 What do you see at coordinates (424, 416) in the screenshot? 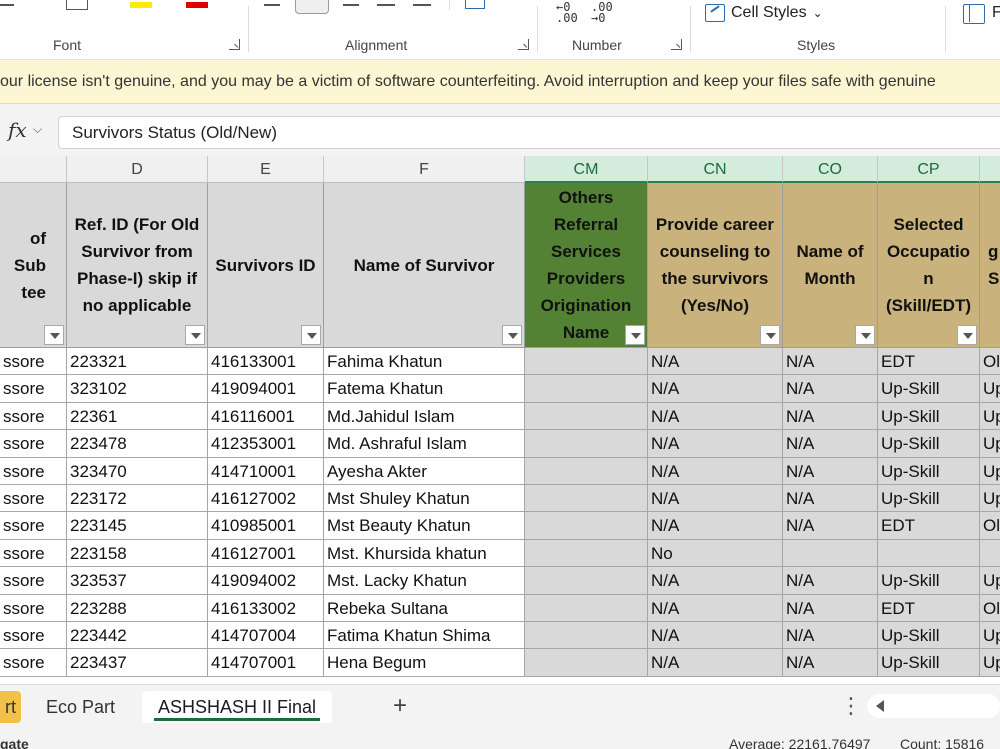
I see `cell-f: Md.Jahidul Islam` at bounding box center [424, 416].